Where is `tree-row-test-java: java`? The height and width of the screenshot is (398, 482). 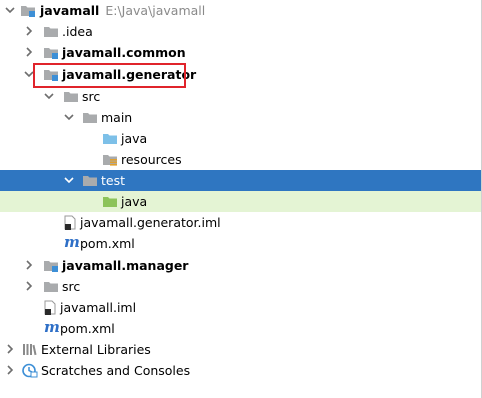
tree-row-test-java: java is located at coordinates (240, 201).